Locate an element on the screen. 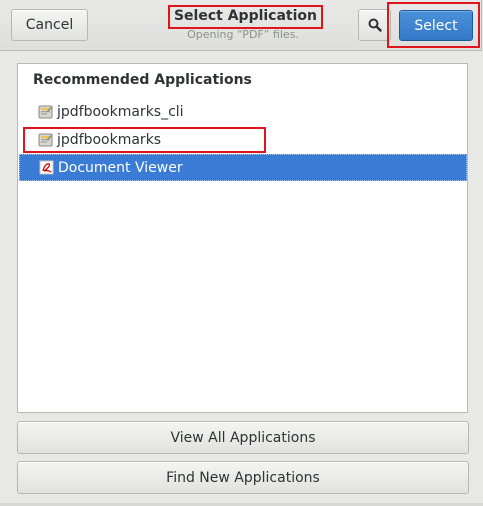  document-viewer-icon is located at coordinates (46, 167).